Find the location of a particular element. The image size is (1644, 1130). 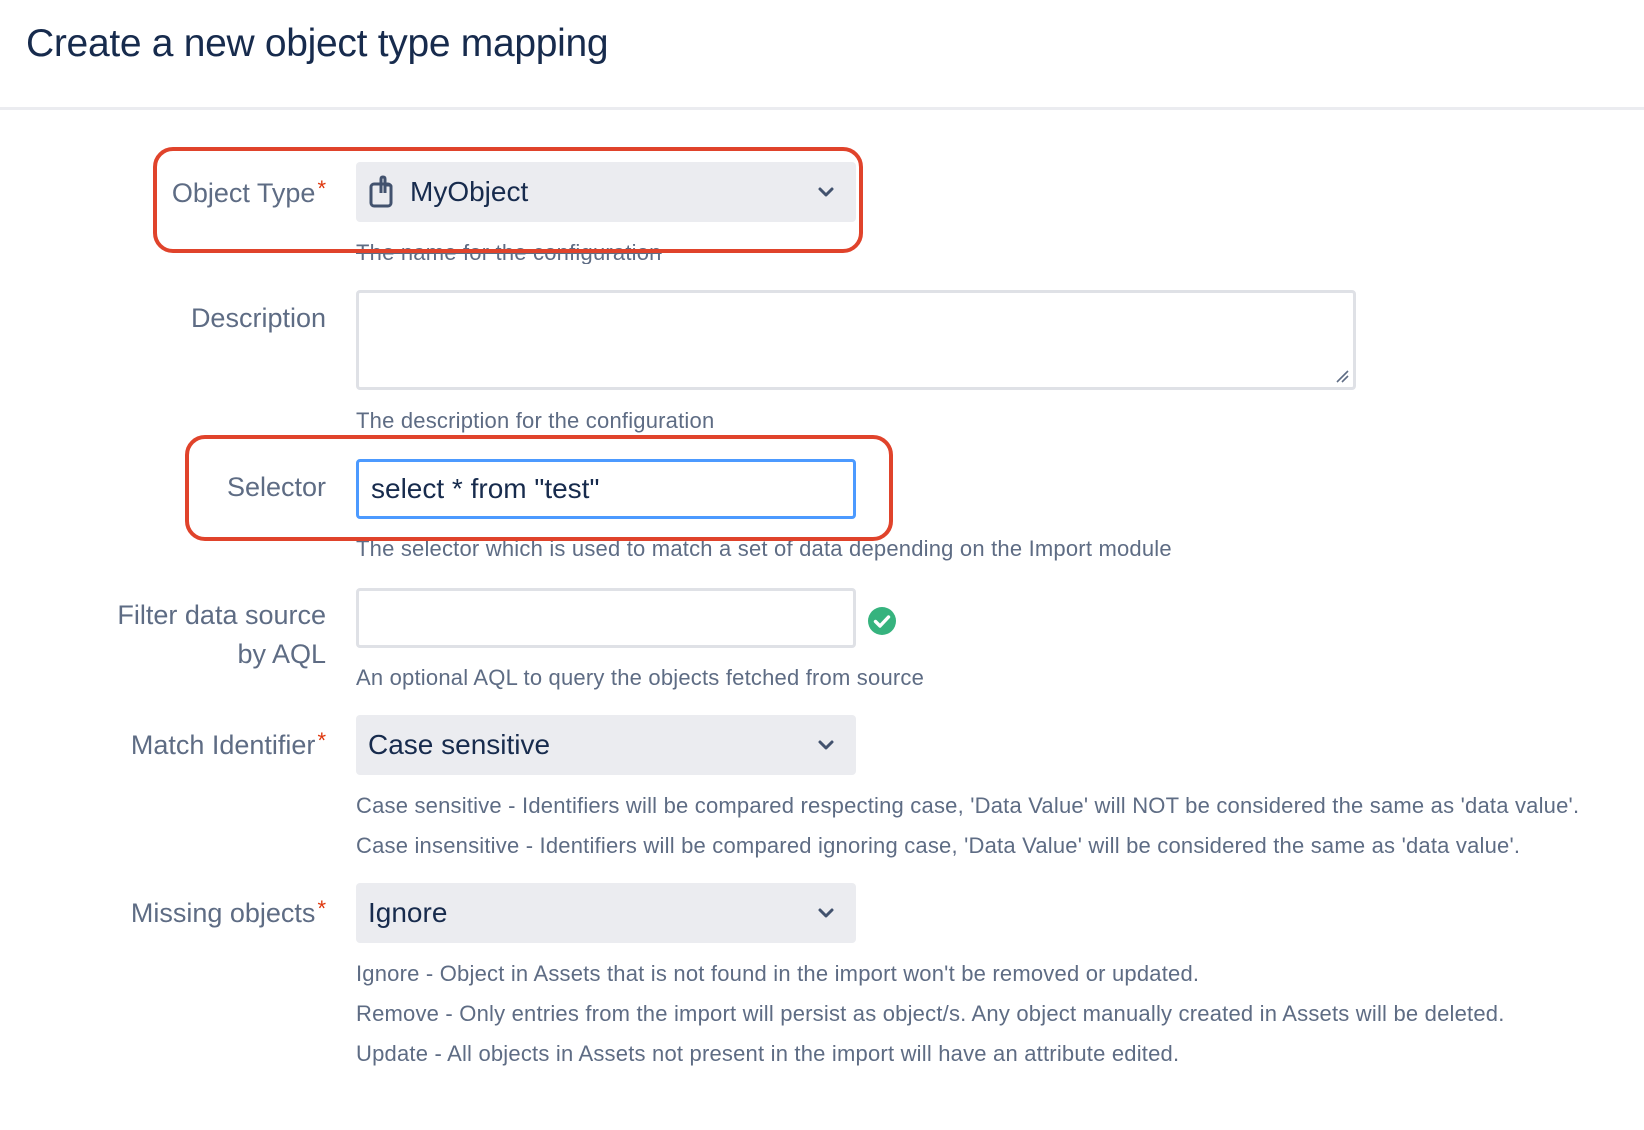

selector-input: select * from "test" is located at coordinates (606, 489).